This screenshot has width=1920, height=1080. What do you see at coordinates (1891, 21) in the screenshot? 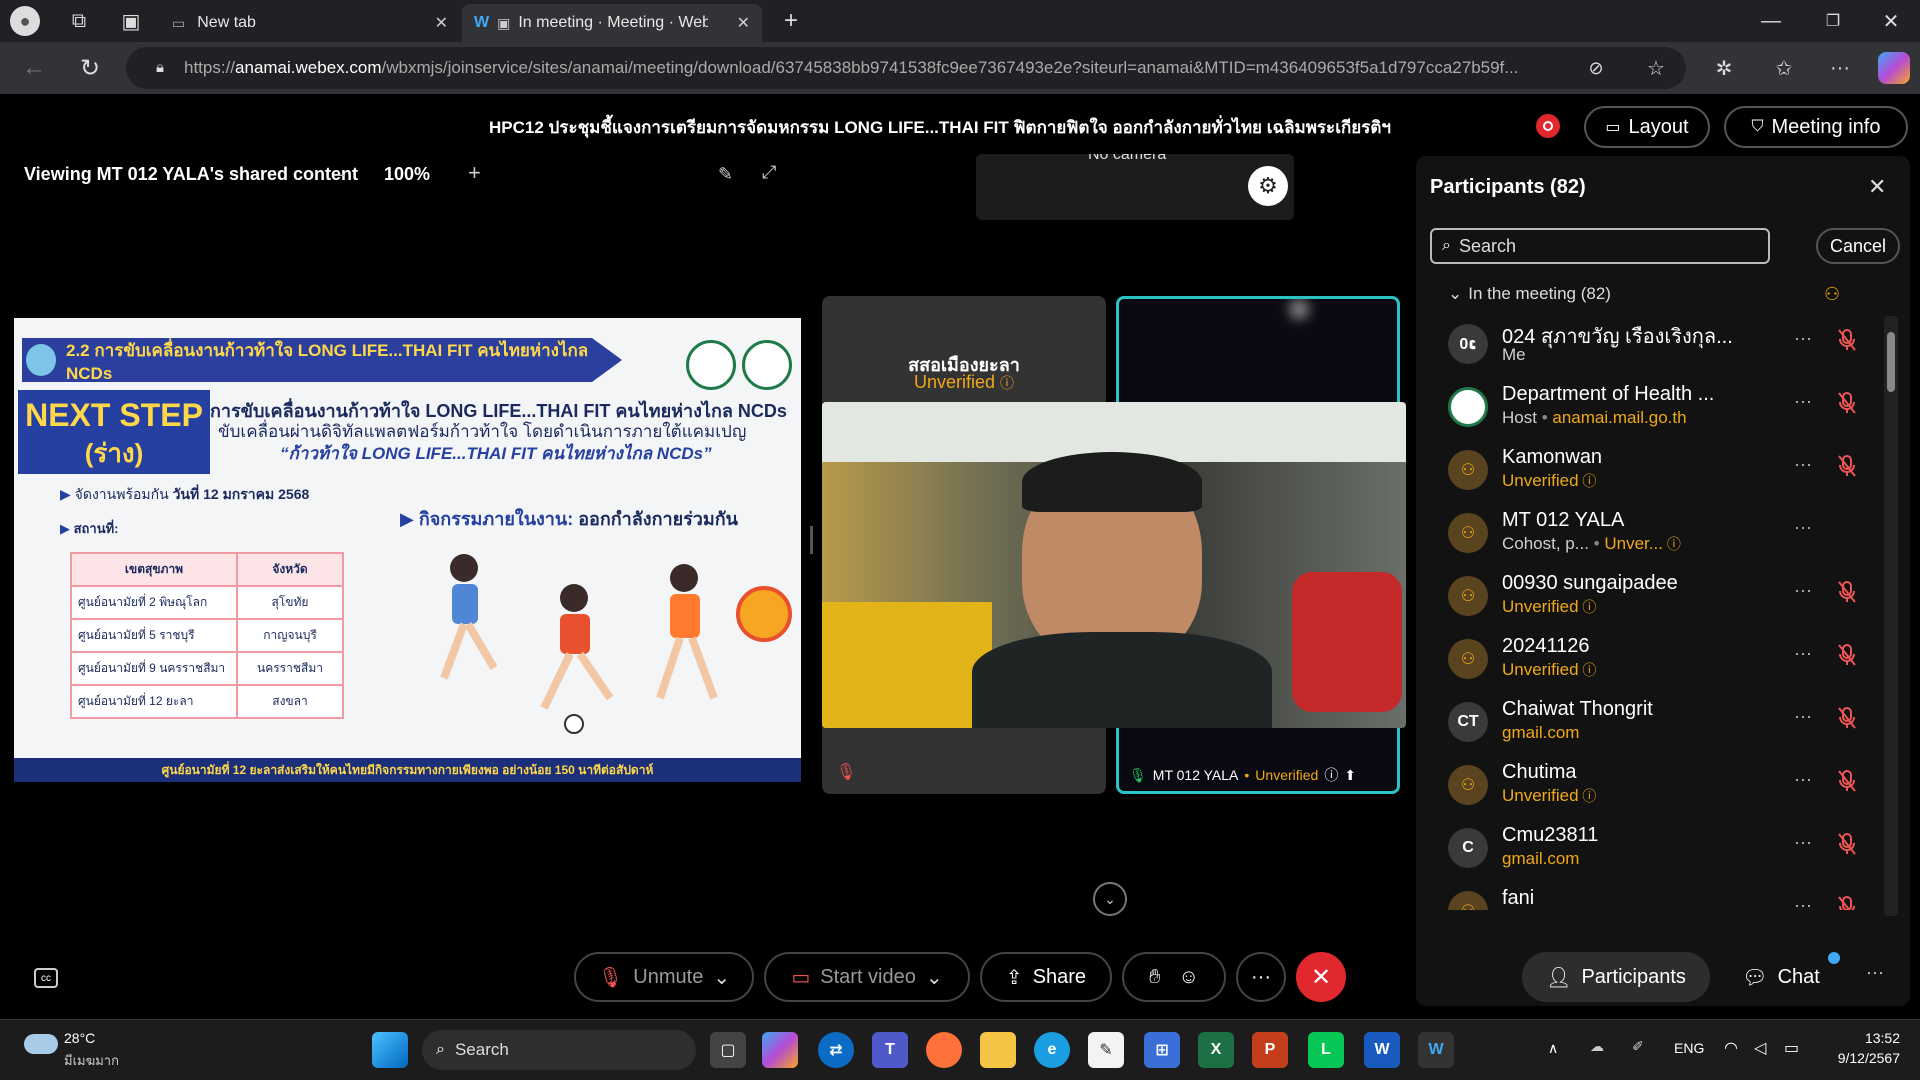
I see `window-close-icon: ✕` at bounding box center [1891, 21].